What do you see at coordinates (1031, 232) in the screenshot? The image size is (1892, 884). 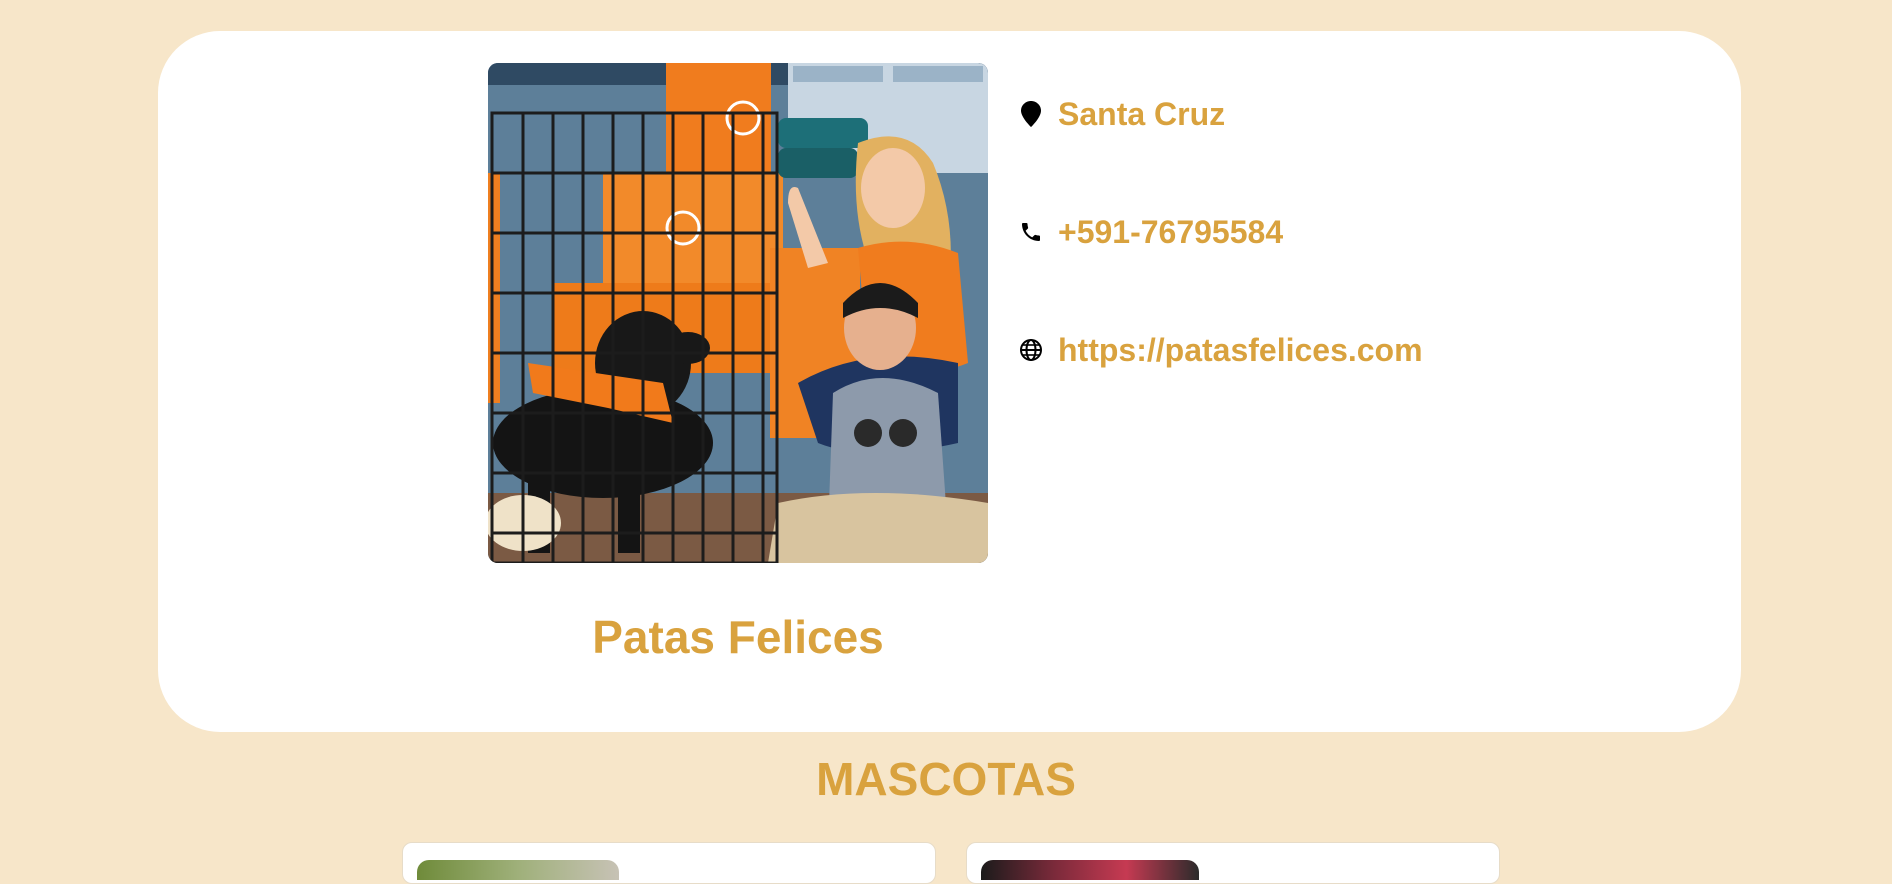 I see `phone-icon` at bounding box center [1031, 232].